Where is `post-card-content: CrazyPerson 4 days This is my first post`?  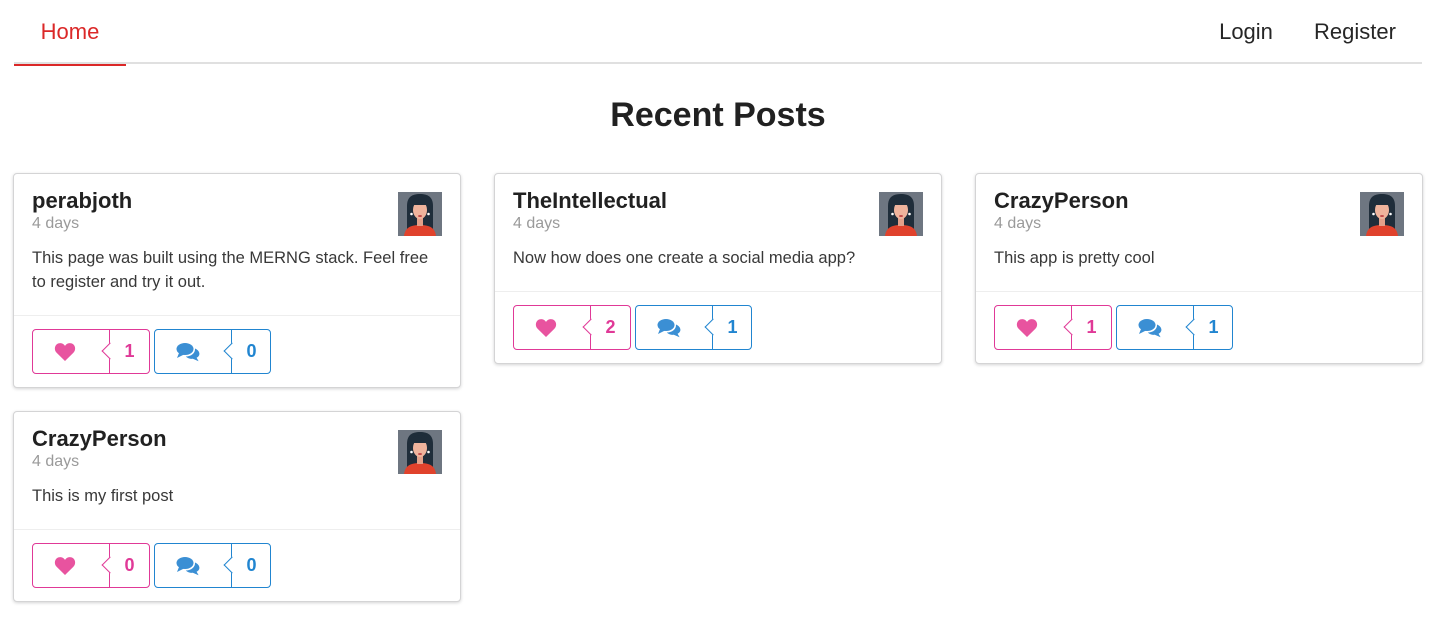 post-card-content: CrazyPerson 4 days This is my first post is located at coordinates (237, 460).